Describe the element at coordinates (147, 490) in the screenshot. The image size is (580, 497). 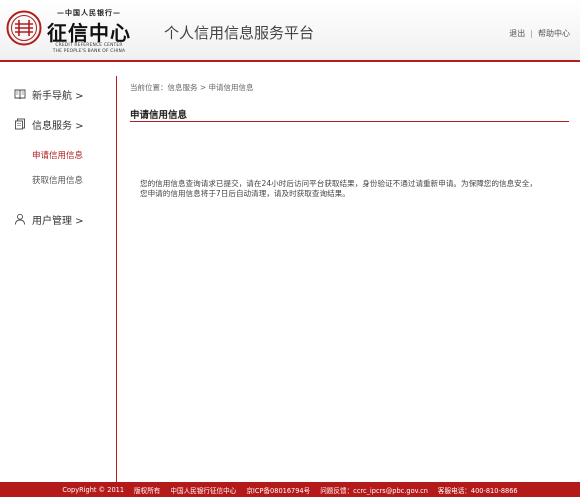
I see `footer-rights: 版权所有` at that location.